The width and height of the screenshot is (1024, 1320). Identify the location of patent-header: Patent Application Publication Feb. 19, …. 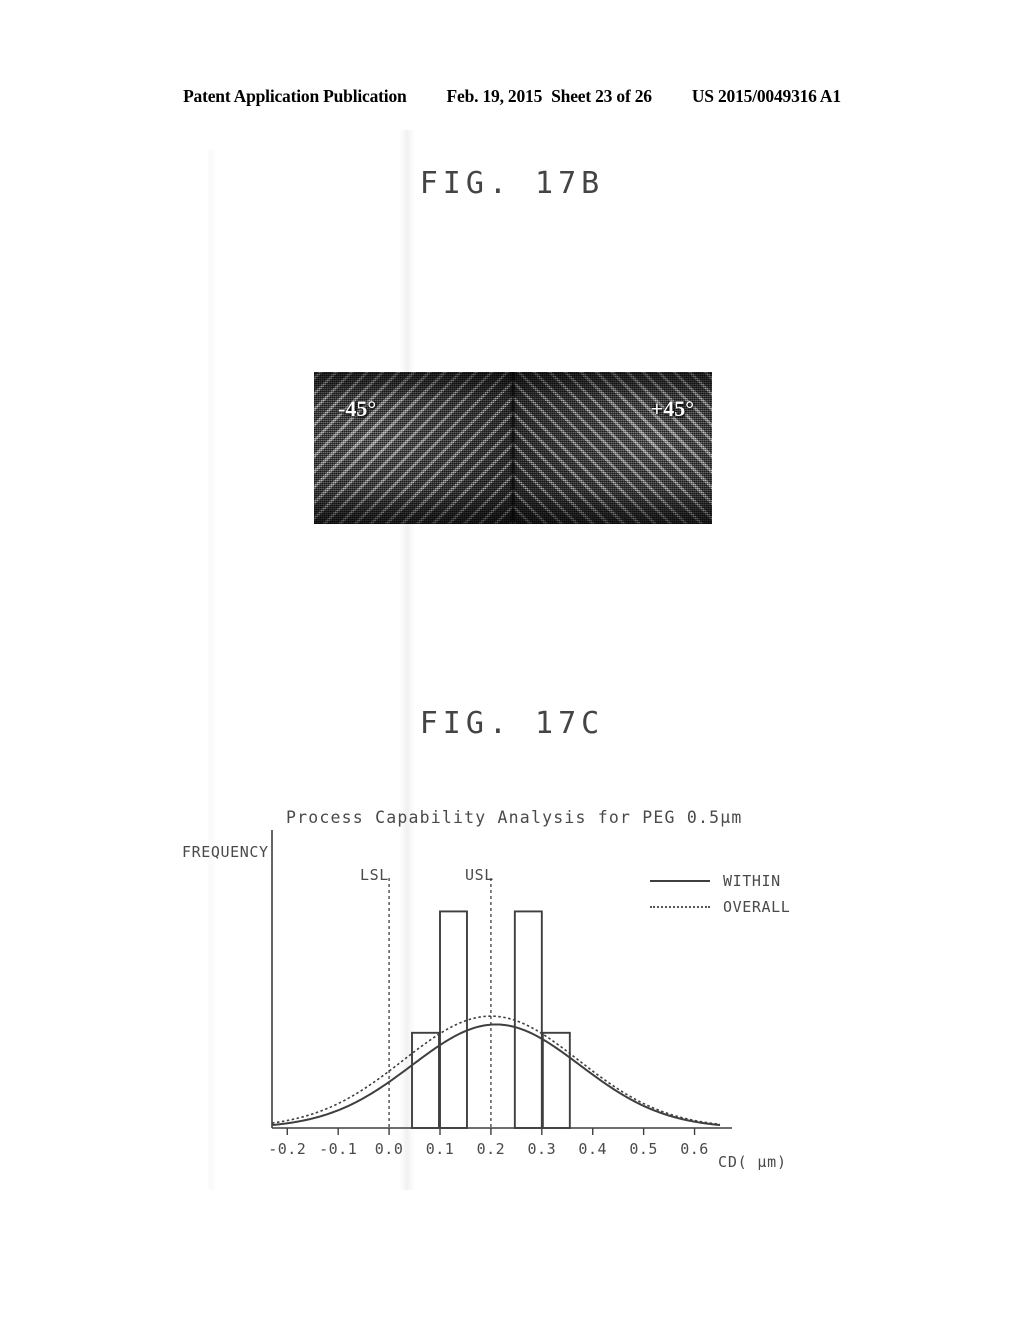
(512, 96).